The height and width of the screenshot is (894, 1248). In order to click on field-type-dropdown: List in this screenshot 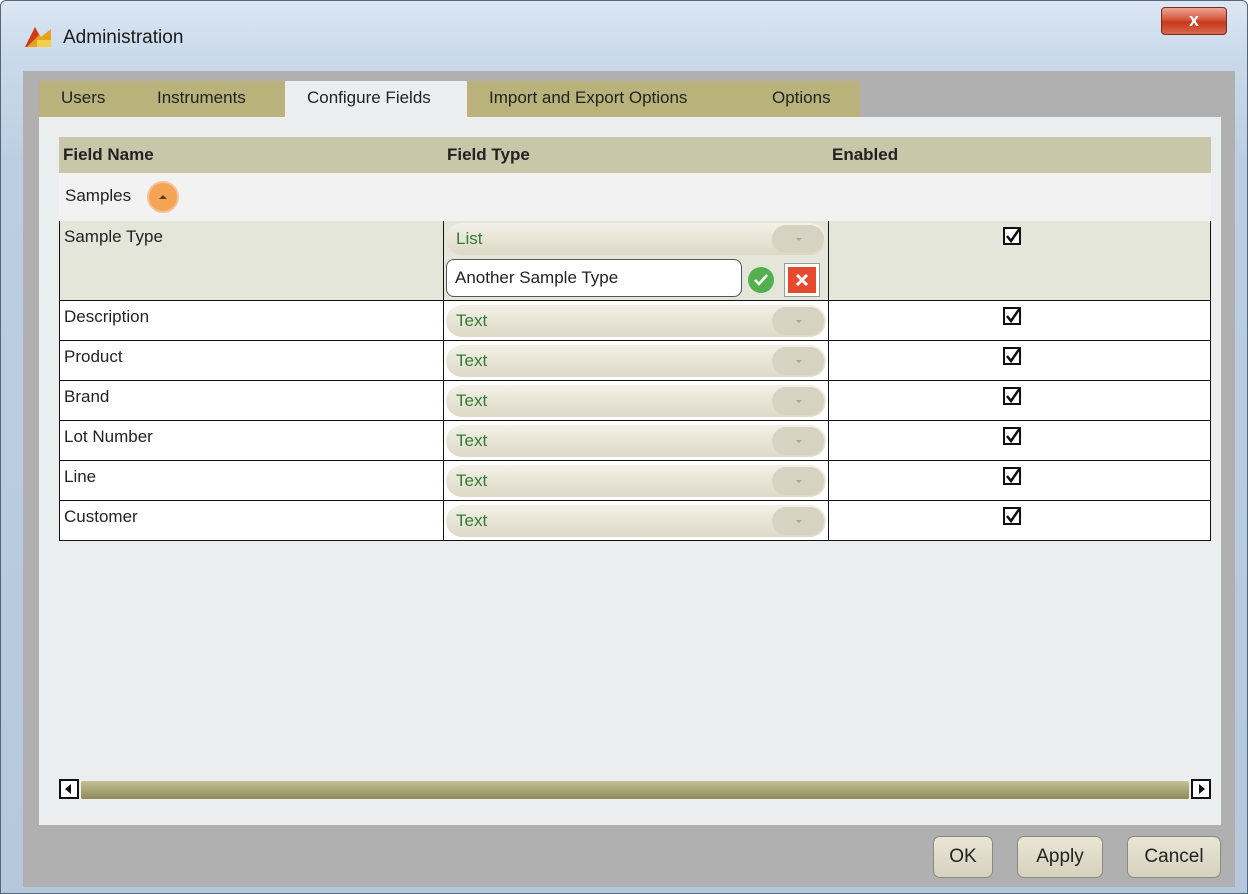, I will do `click(636, 239)`.